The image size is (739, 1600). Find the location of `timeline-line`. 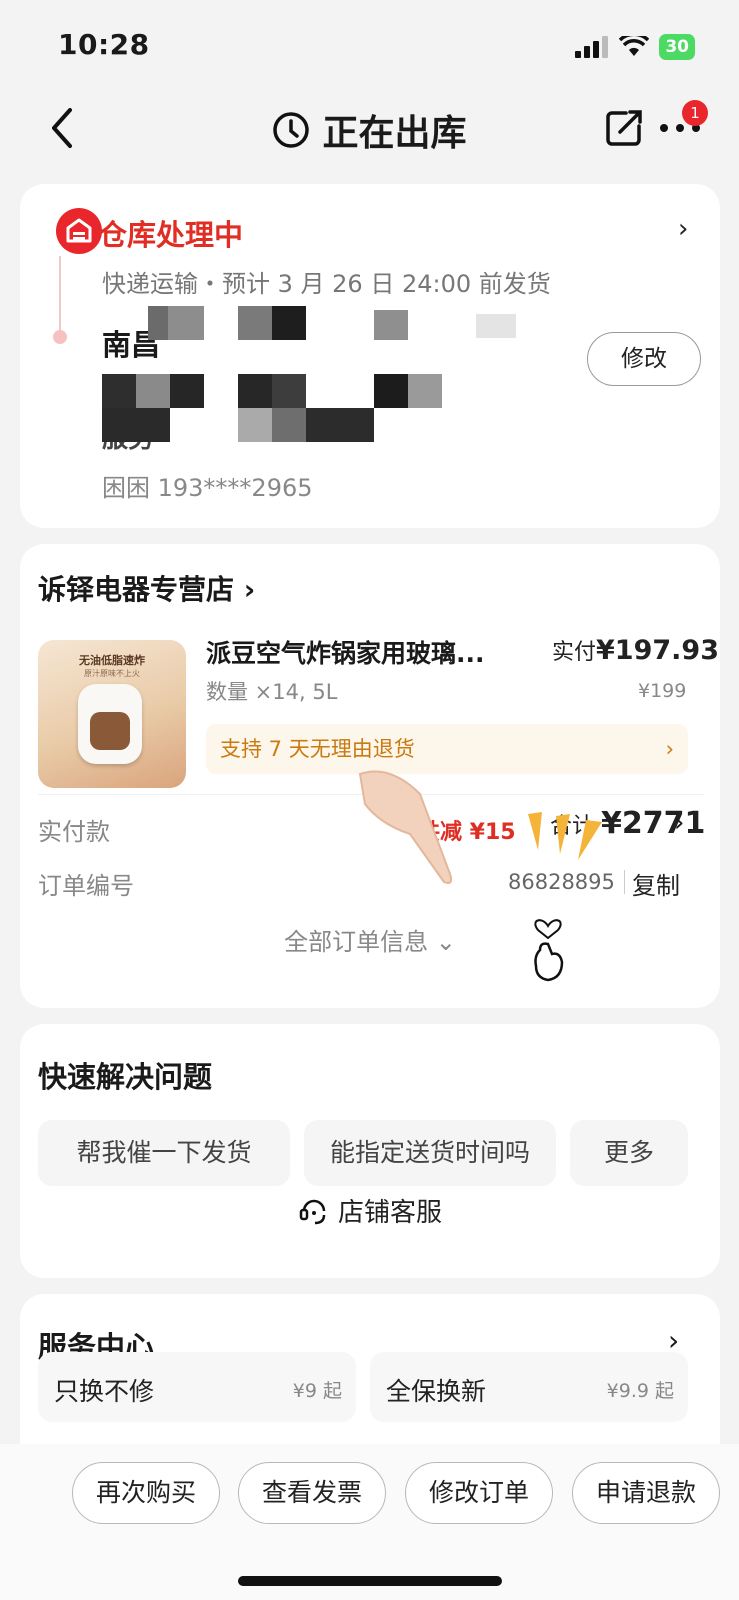

timeline-line is located at coordinates (60, 294).